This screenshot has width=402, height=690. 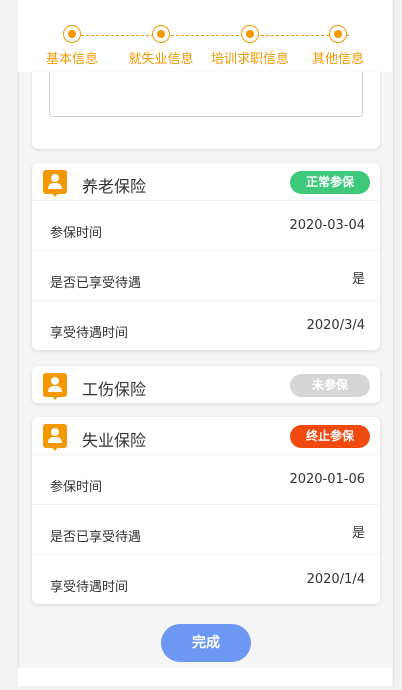 I want to click on step-label: 其他信息, so click(x=337, y=59).